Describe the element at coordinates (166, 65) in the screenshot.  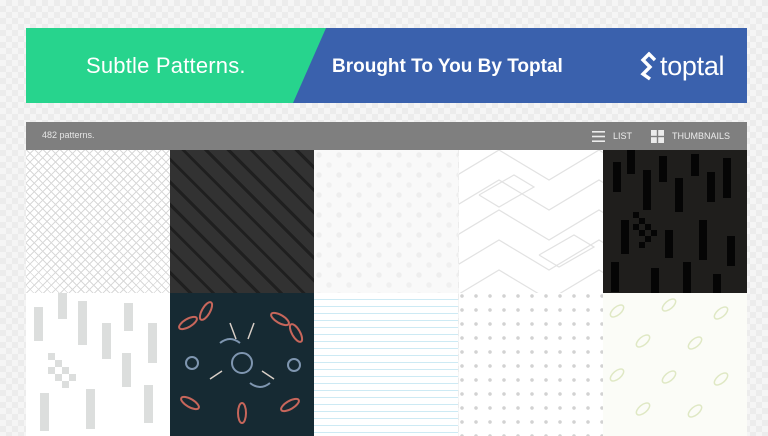
I see `banner-title: Subtle Patterns.` at that location.